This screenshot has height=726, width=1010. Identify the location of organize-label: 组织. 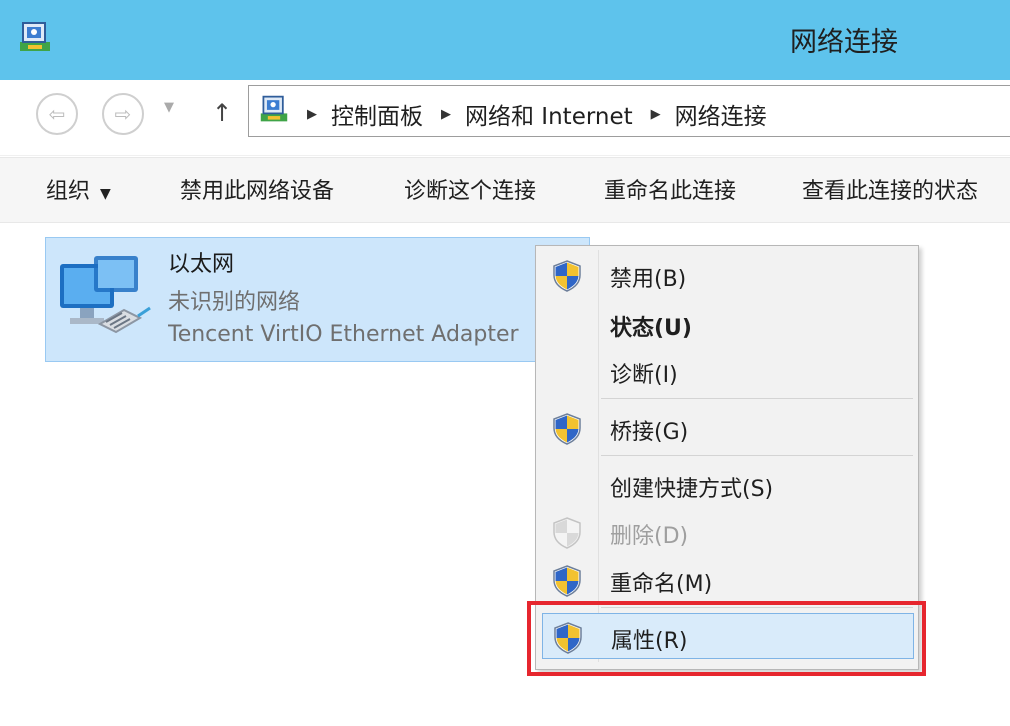
(68, 191).